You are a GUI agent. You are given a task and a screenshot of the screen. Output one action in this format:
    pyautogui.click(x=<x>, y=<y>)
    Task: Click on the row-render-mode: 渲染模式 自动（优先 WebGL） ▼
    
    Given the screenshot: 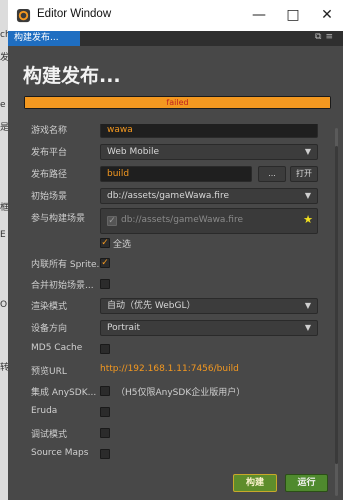 What is the action you would take?
    pyautogui.click(x=175, y=306)
    